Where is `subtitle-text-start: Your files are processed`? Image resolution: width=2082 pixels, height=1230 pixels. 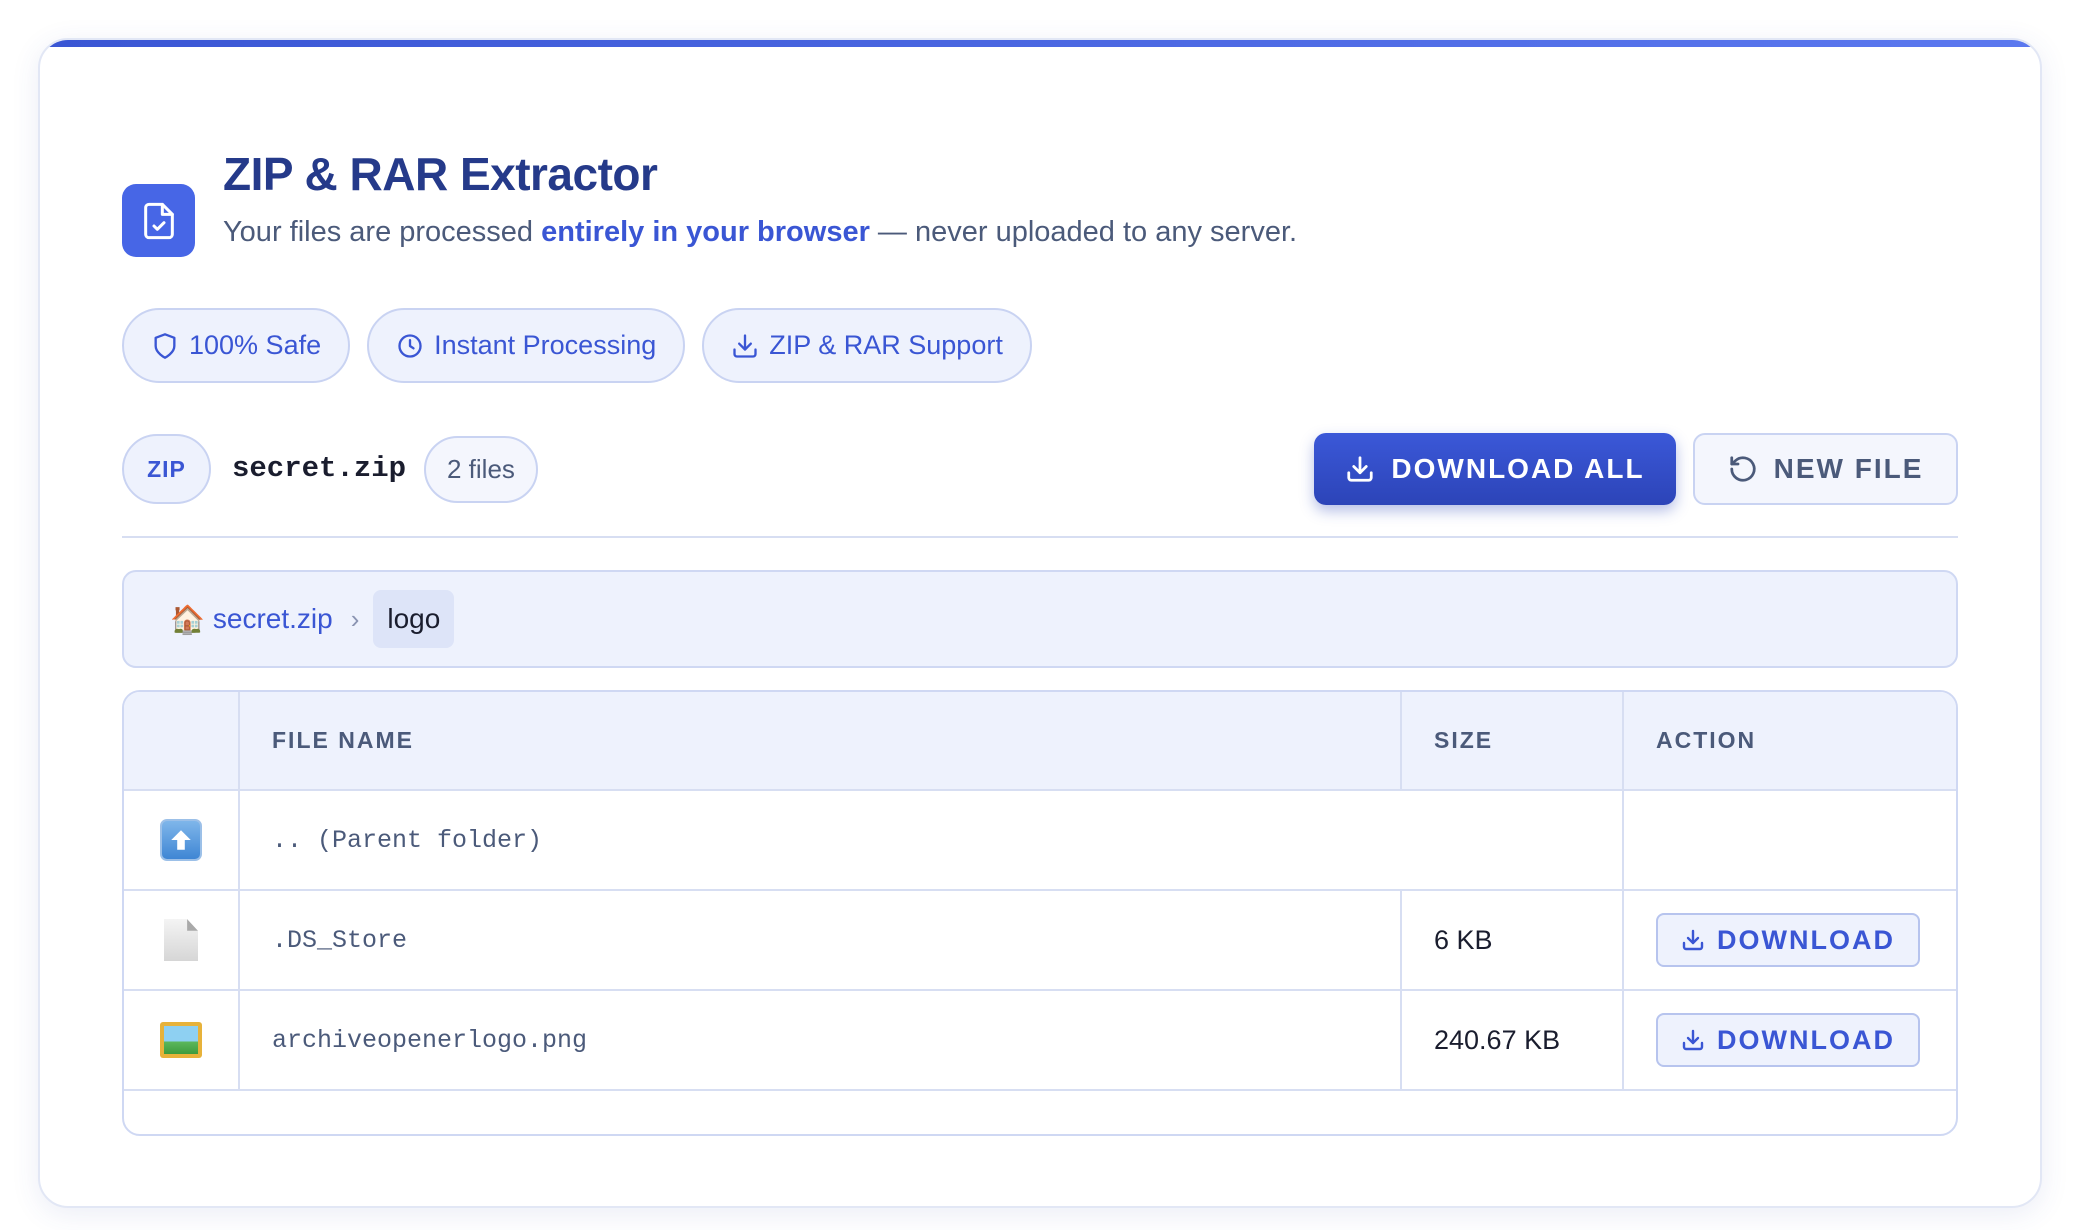 subtitle-text-start: Your files are processed is located at coordinates (382, 232).